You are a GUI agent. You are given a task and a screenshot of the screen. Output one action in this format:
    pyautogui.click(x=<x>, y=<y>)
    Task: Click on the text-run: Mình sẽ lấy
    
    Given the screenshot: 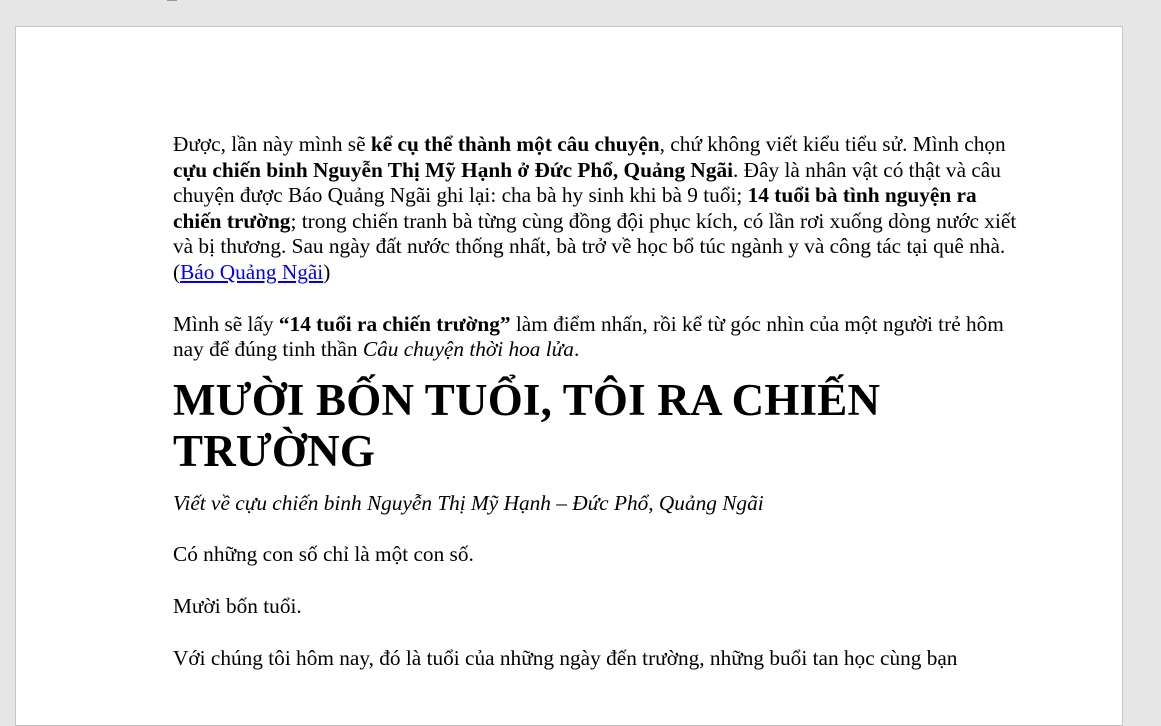 What is the action you would take?
    pyautogui.click(x=226, y=323)
    